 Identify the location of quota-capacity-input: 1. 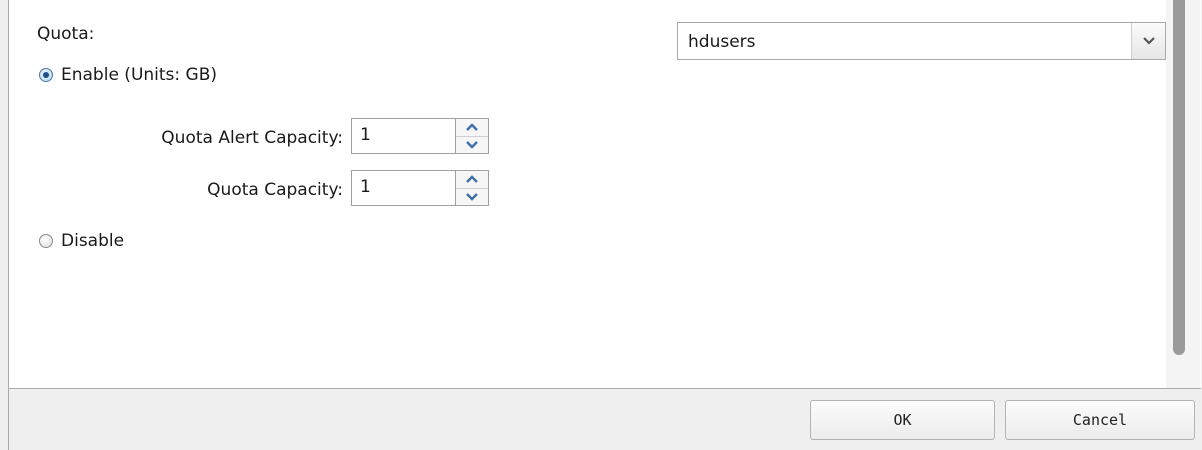
(403, 188).